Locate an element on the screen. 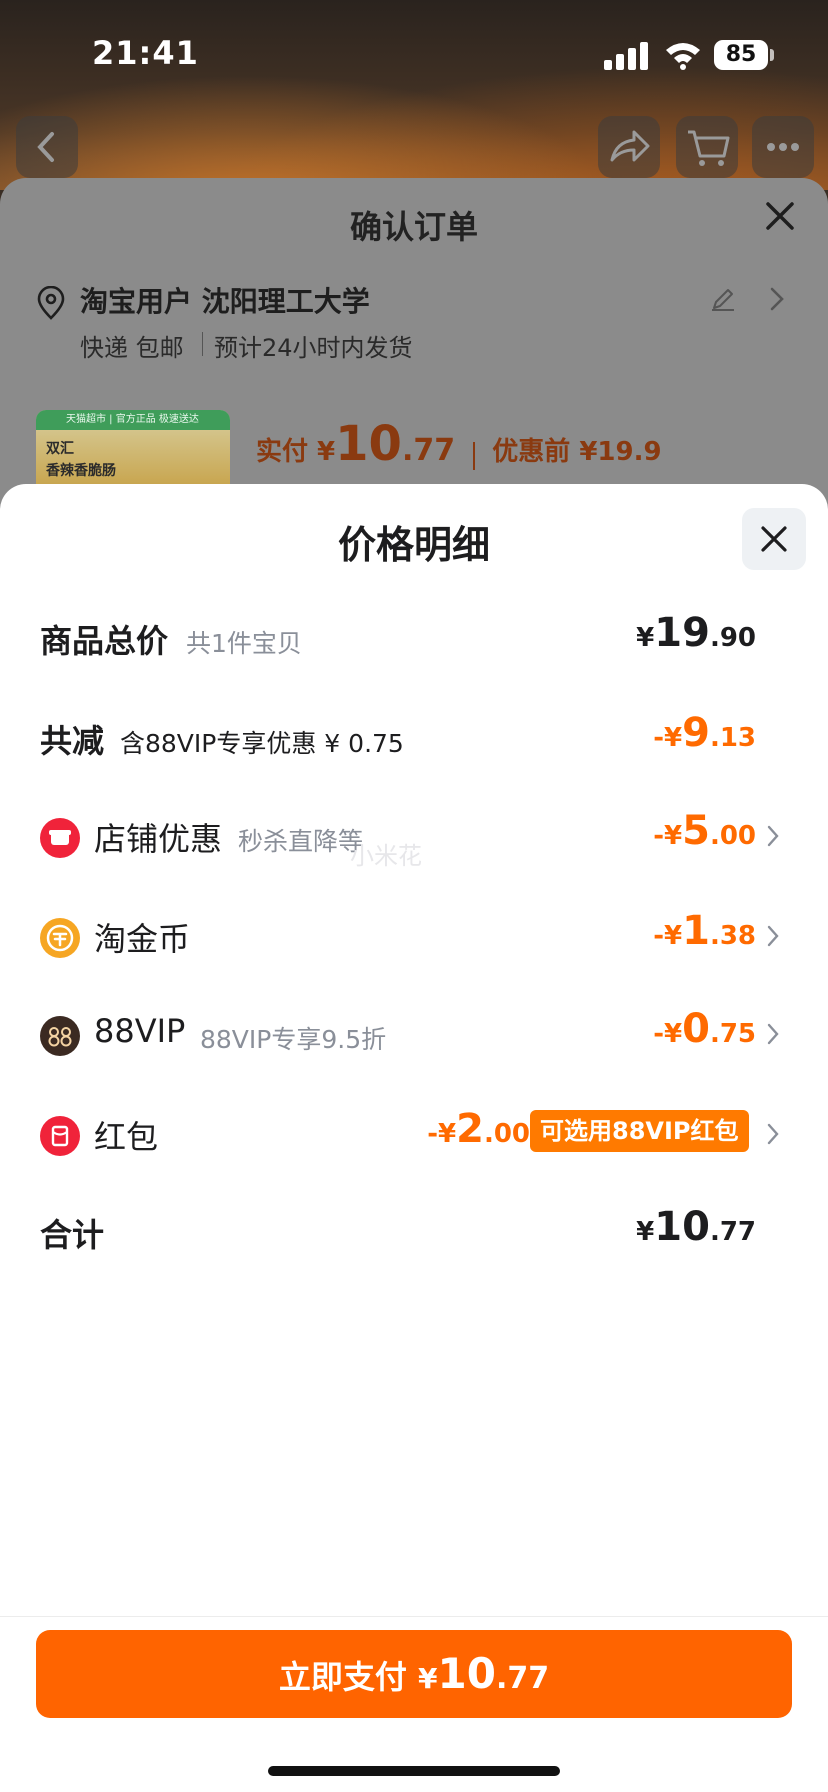 The height and width of the screenshot is (1792, 828). red-packet-icon is located at coordinates (60, 1136).